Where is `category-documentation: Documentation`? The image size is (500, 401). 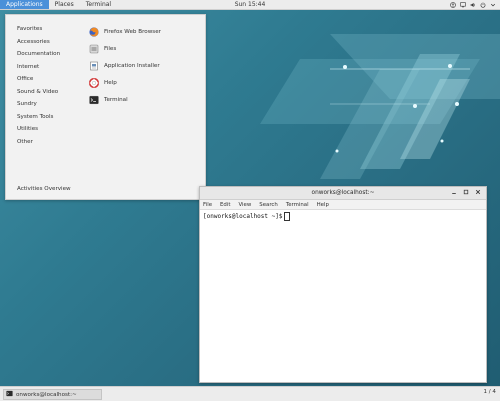
category-documentation: Documentation is located at coordinates (38, 54).